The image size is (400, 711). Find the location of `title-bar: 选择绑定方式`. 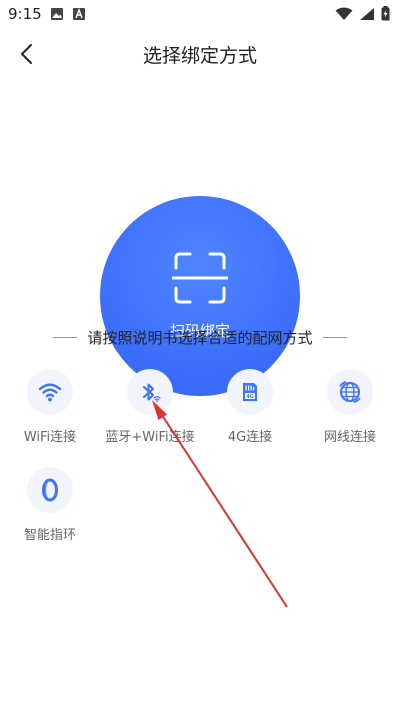

title-bar: 选择绑定方式 is located at coordinates (200, 53).